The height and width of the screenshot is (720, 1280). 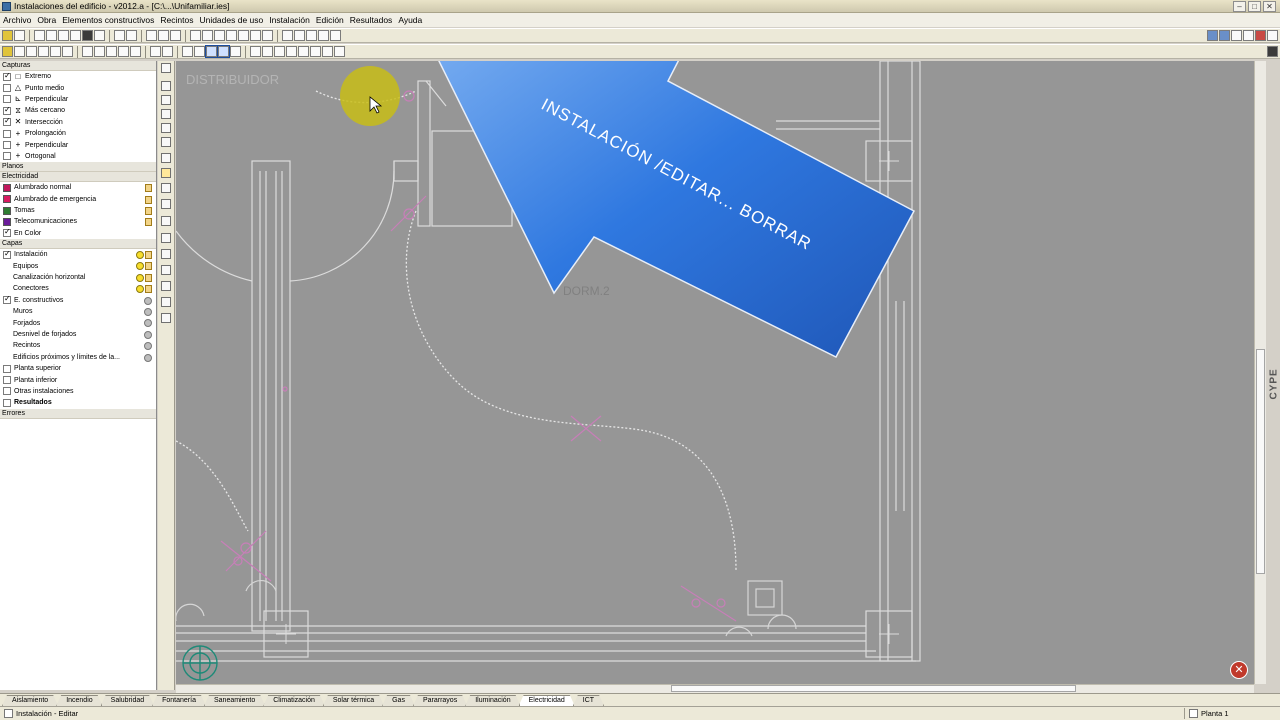 What do you see at coordinates (873, 688) in the screenshot?
I see `horizontal-scroll-thumb` at bounding box center [873, 688].